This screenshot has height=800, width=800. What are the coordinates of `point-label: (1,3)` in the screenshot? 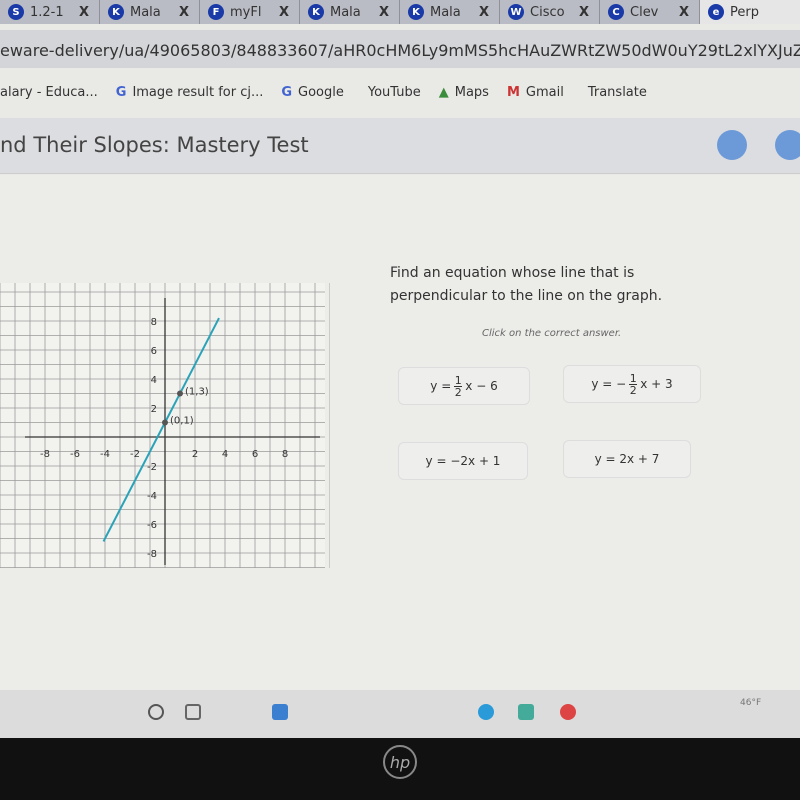 It's located at (197, 392).